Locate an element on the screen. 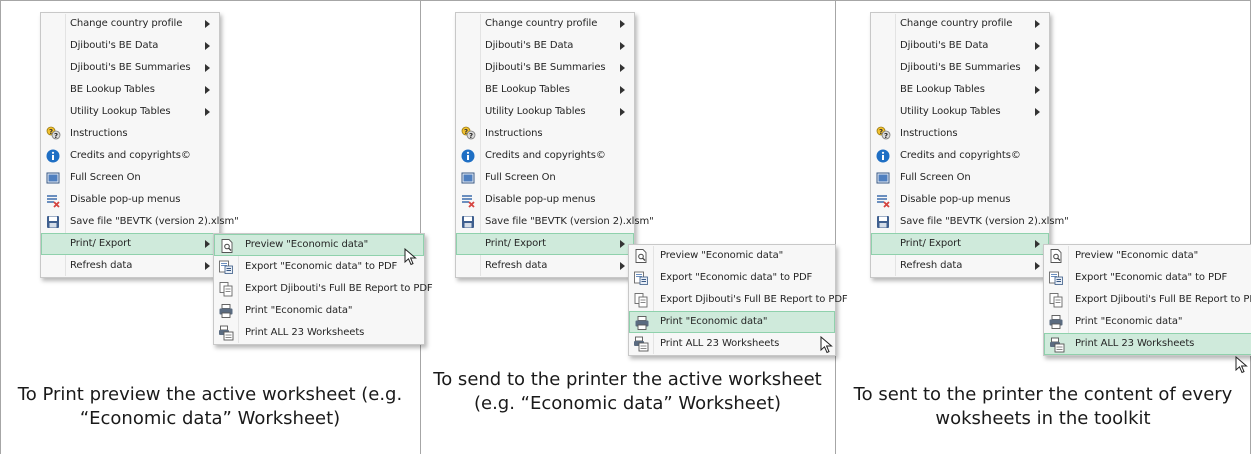 The image size is (1251, 454). save-icon is located at coordinates (883, 222).